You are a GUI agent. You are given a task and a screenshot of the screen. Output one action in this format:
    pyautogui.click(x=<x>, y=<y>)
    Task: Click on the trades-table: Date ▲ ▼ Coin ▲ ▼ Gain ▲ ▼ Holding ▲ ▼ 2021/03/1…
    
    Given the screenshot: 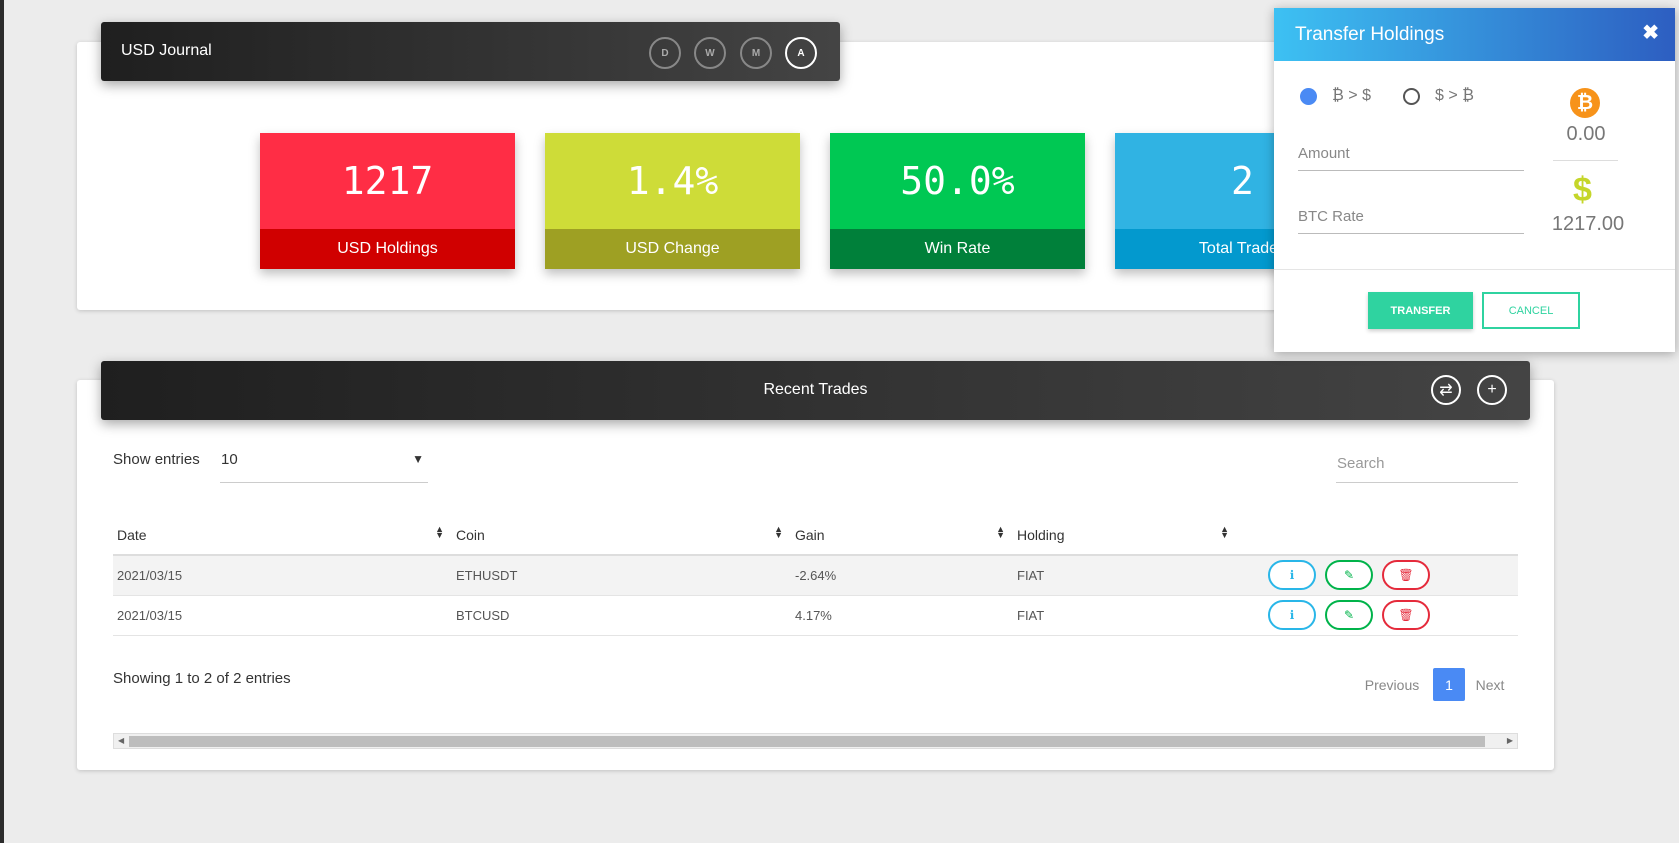 What is the action you would take?
    pyautogui.click(x=815, y=575)
    